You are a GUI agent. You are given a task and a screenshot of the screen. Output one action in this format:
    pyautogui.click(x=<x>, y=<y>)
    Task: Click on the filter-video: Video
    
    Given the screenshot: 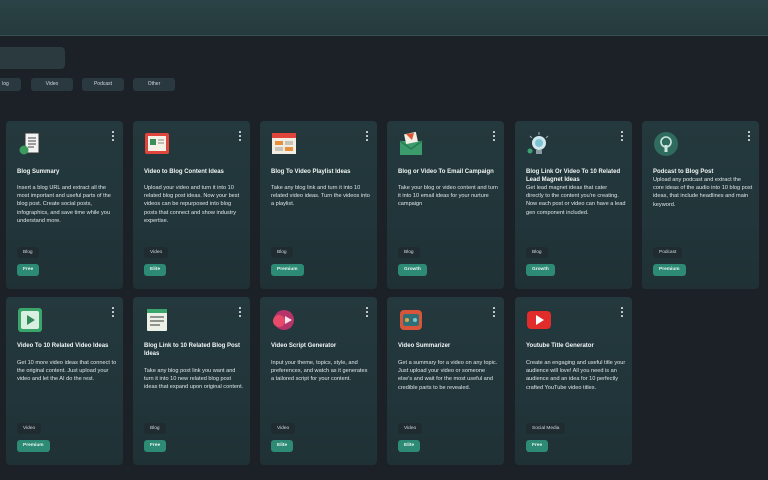 What is the action you would take?
    pyautogui.click(x=52, y=84)
    